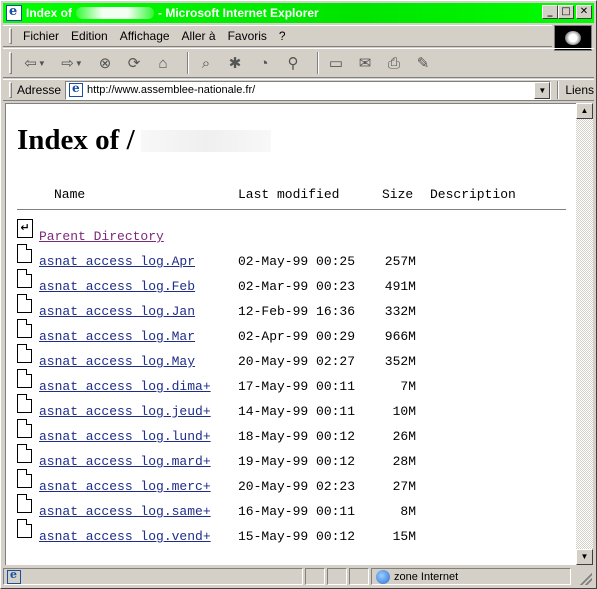  I want to click on menu-fichier: Fichier, so click(42, 36).